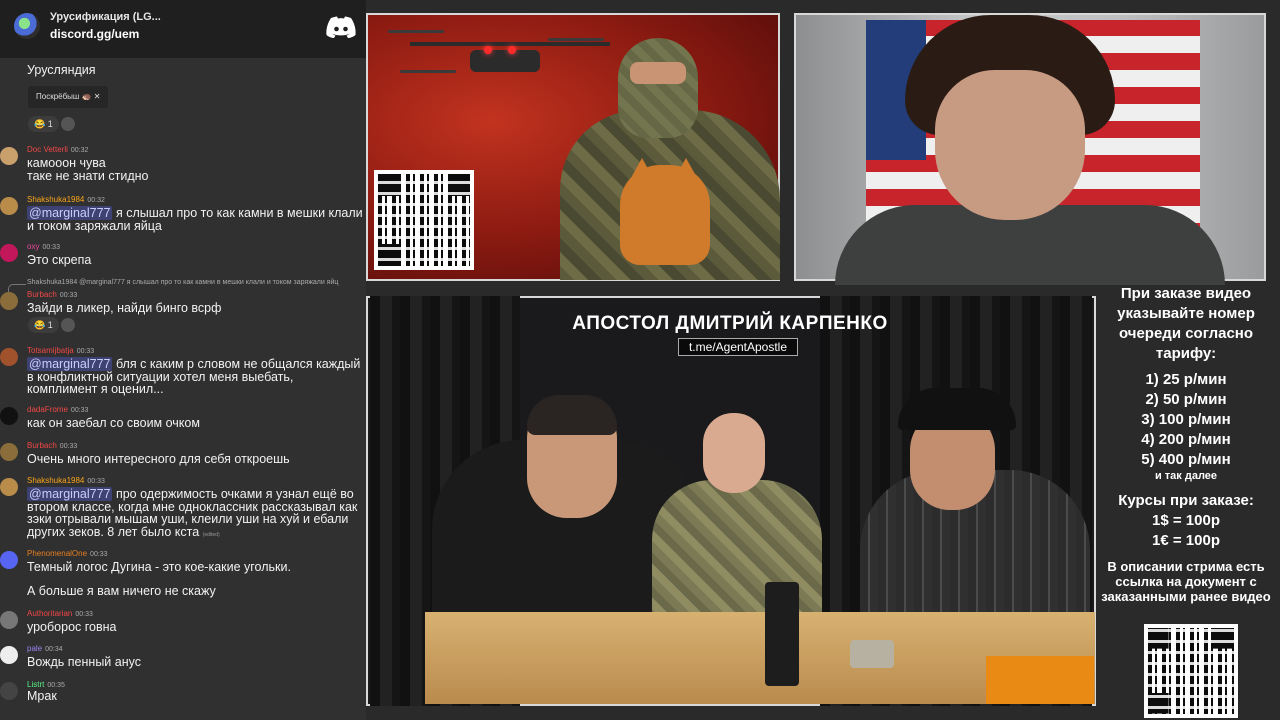 This screenshot has height=720, width=1280. What do you see at coordinates (45, 648) in the screenshot?
I see `message-username: pale 00:34` at bounding box center [45, 648].